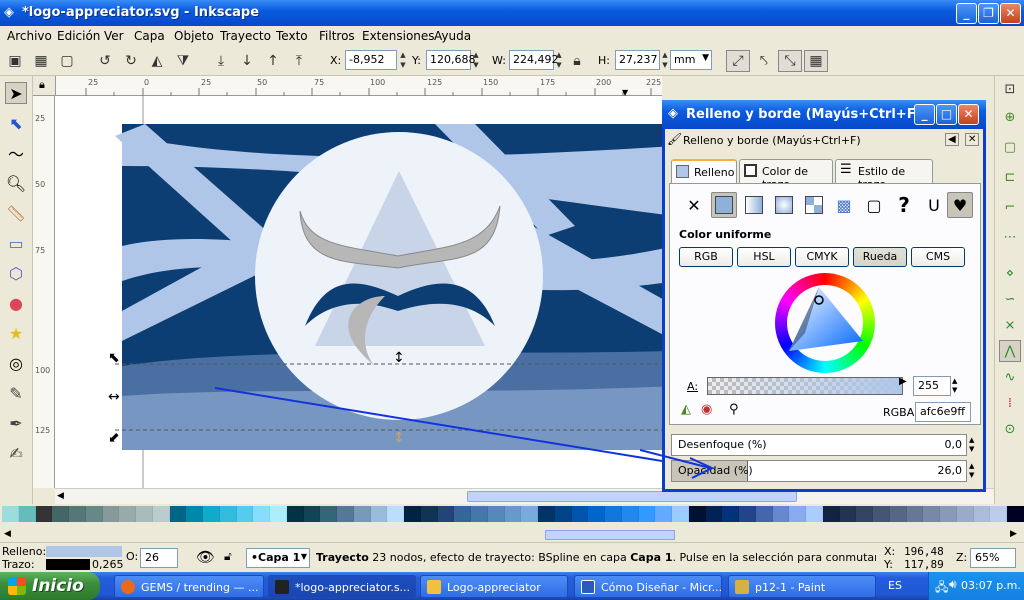  Describe the element at coordinates (278, 558) in the screenshot. I see `layer-select: •Capa 1 ▼` at that location.